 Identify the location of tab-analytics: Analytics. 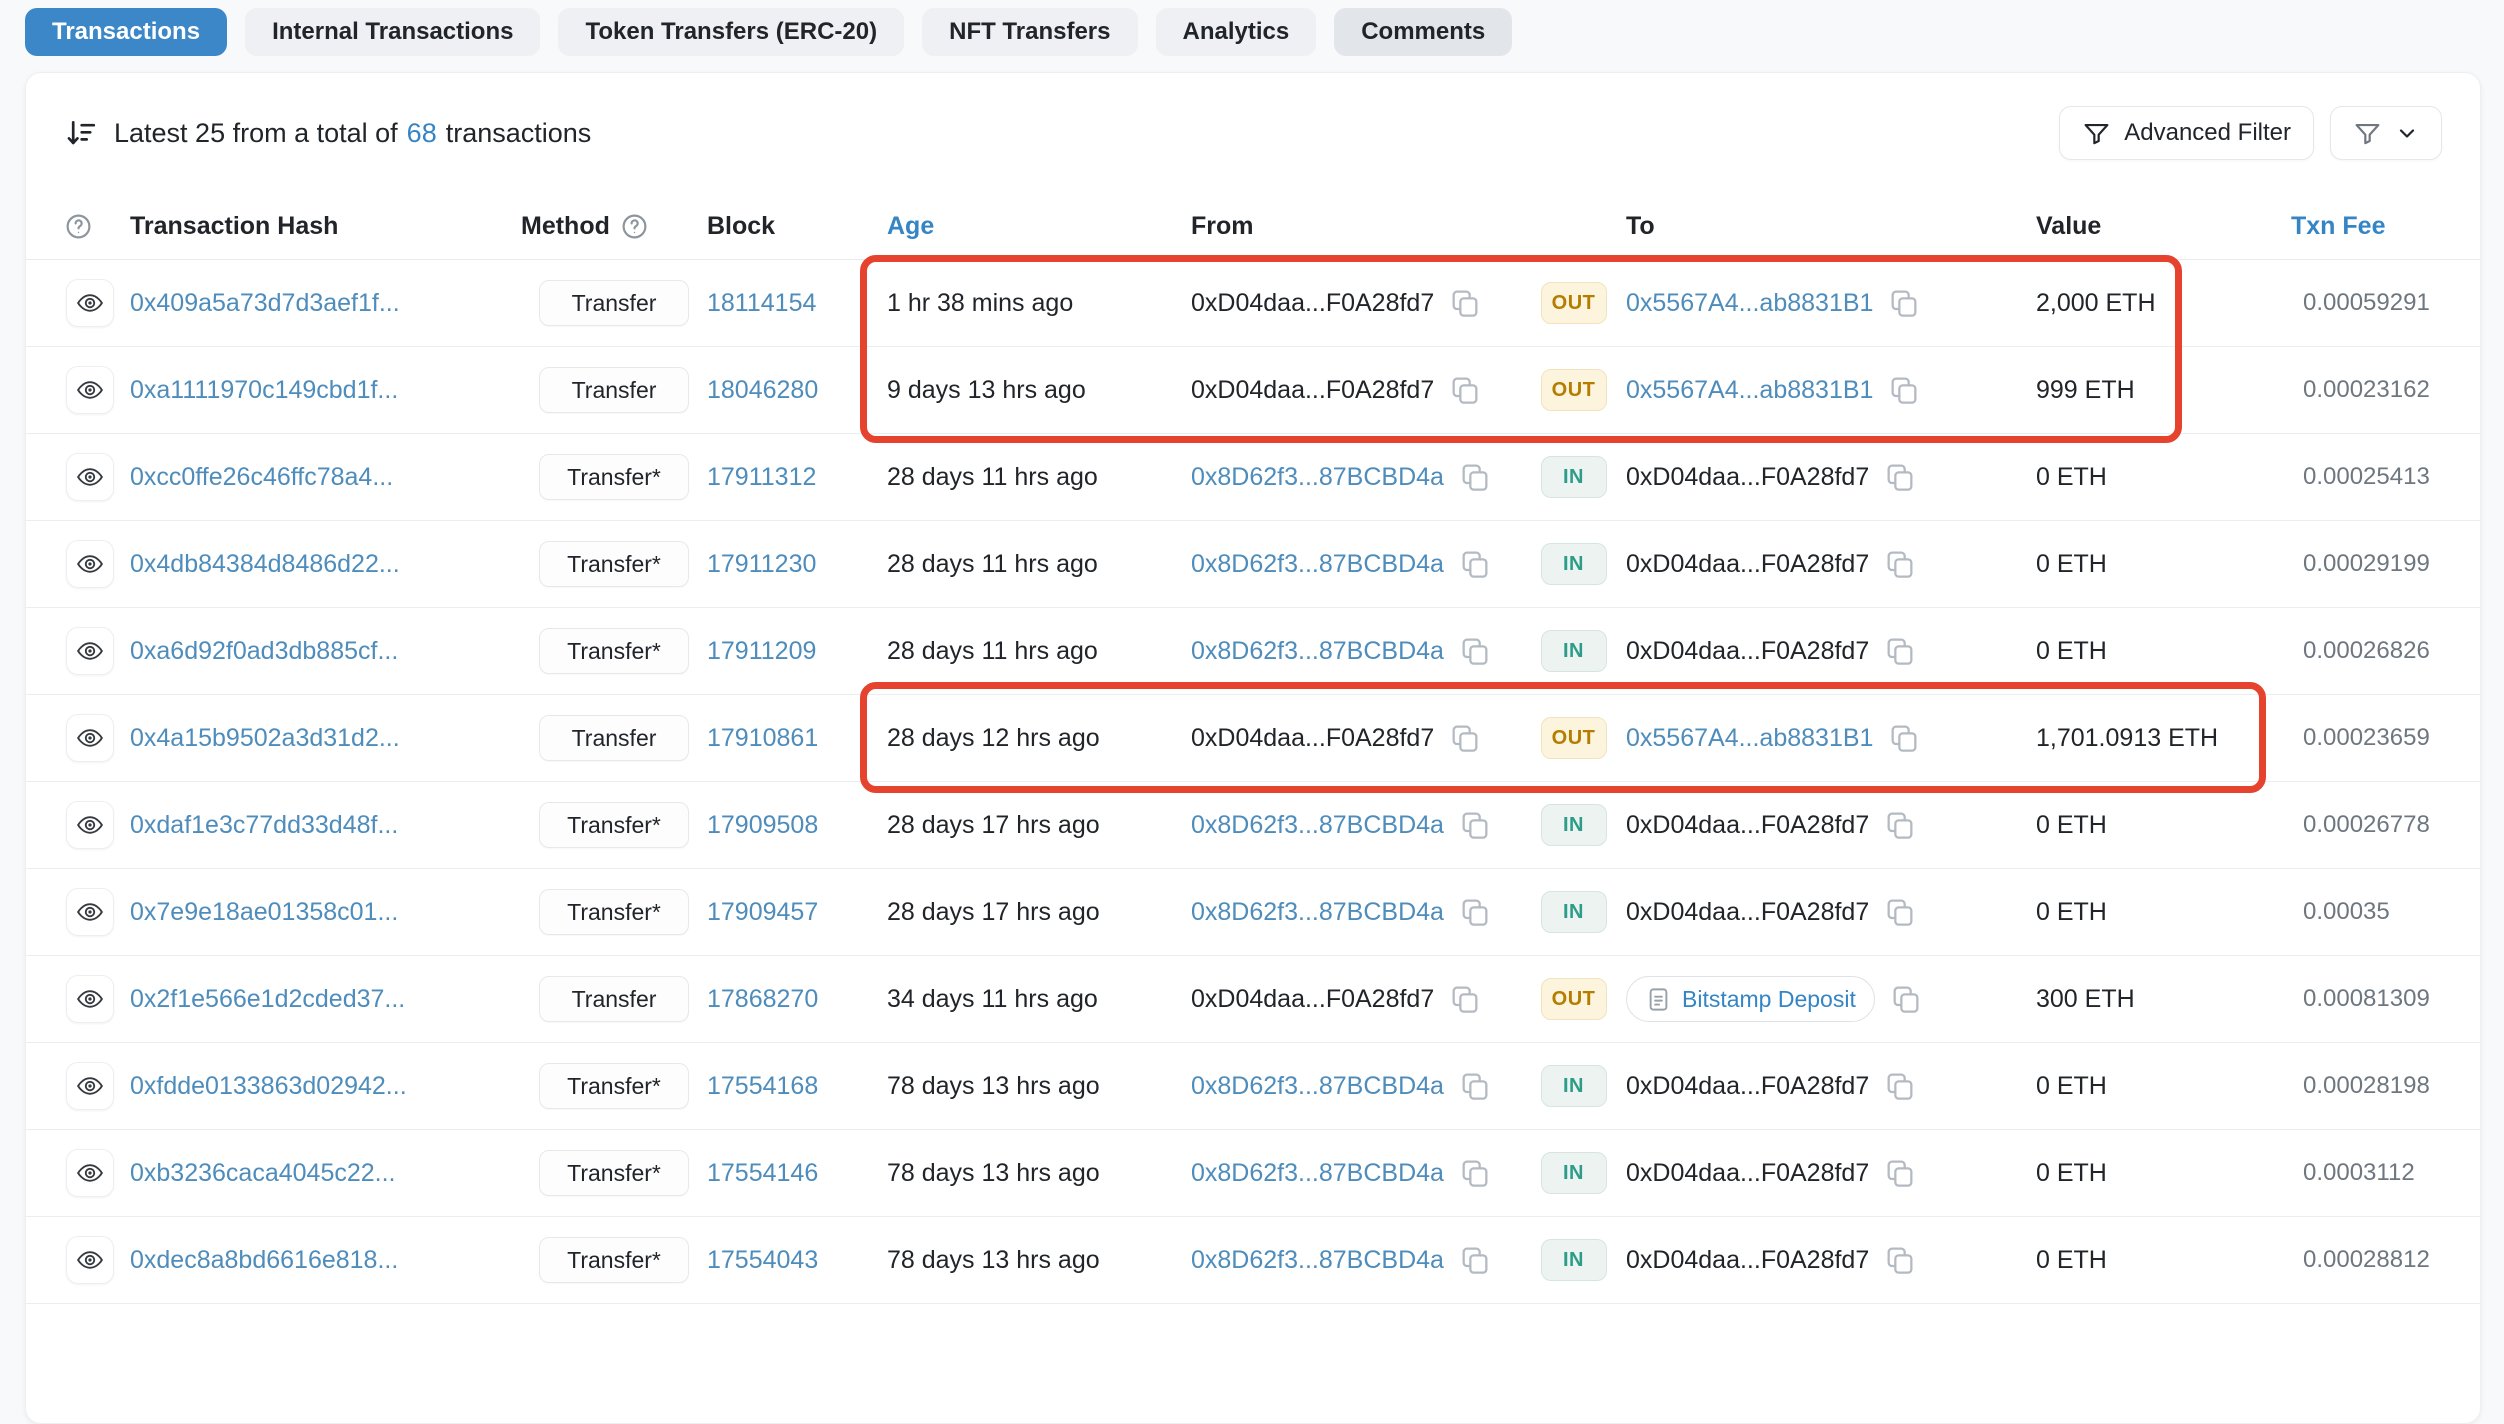
(1236, 32).